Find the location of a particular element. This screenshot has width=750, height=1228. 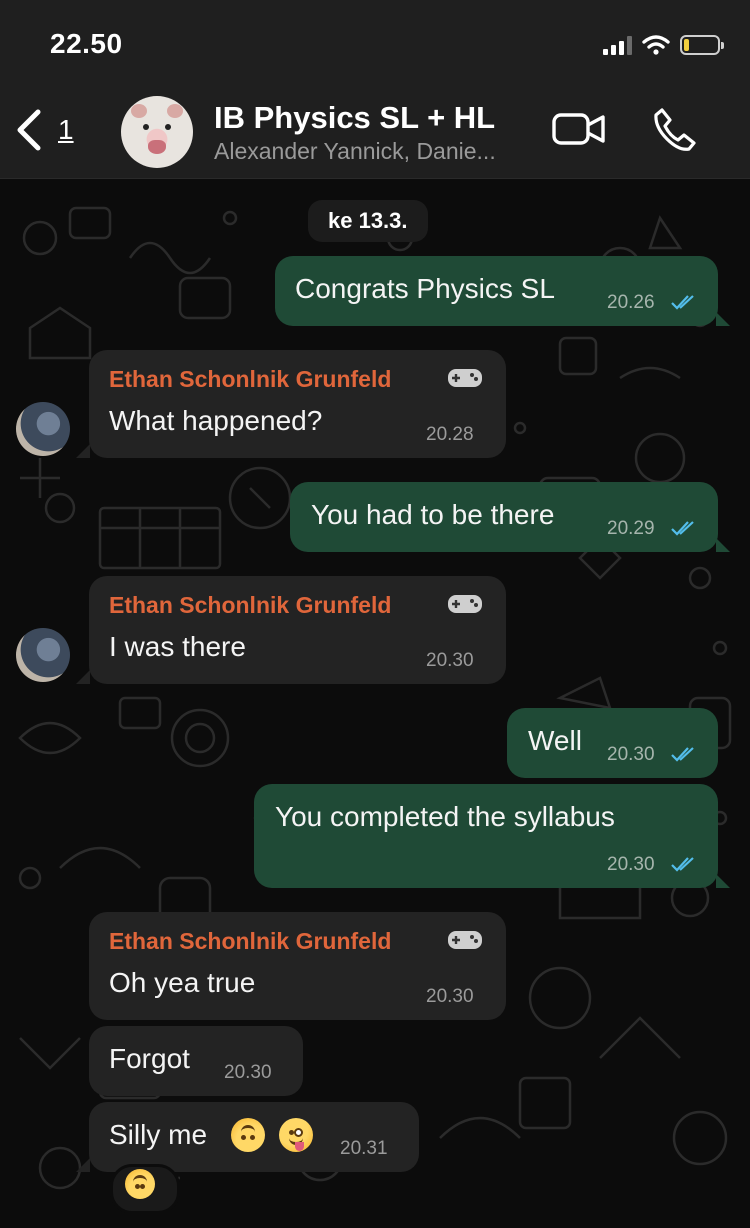

wifi-icon is located at coordinates (656, 45).